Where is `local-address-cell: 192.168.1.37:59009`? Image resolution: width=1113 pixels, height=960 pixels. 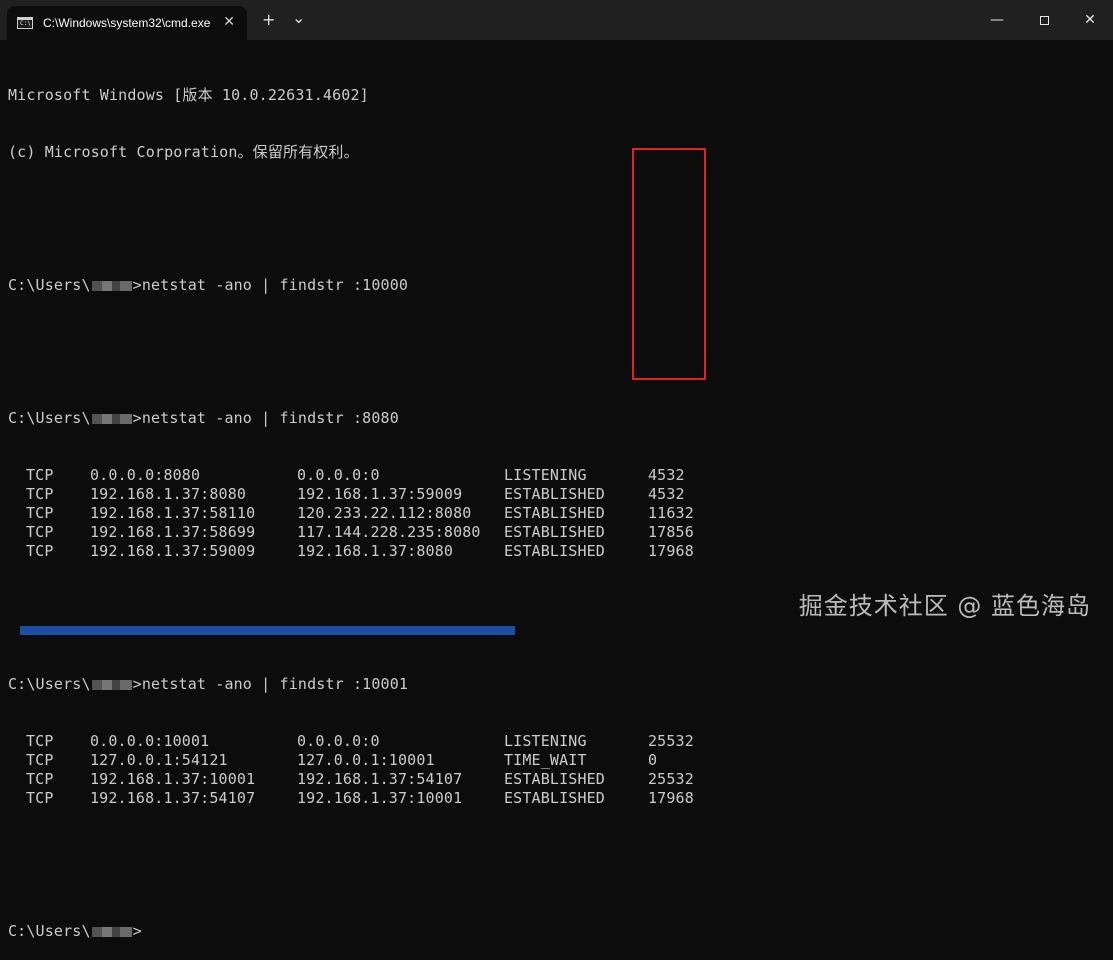
local-address-cell: 192.168.1.37:59009 is located at coordinates (173, 551).